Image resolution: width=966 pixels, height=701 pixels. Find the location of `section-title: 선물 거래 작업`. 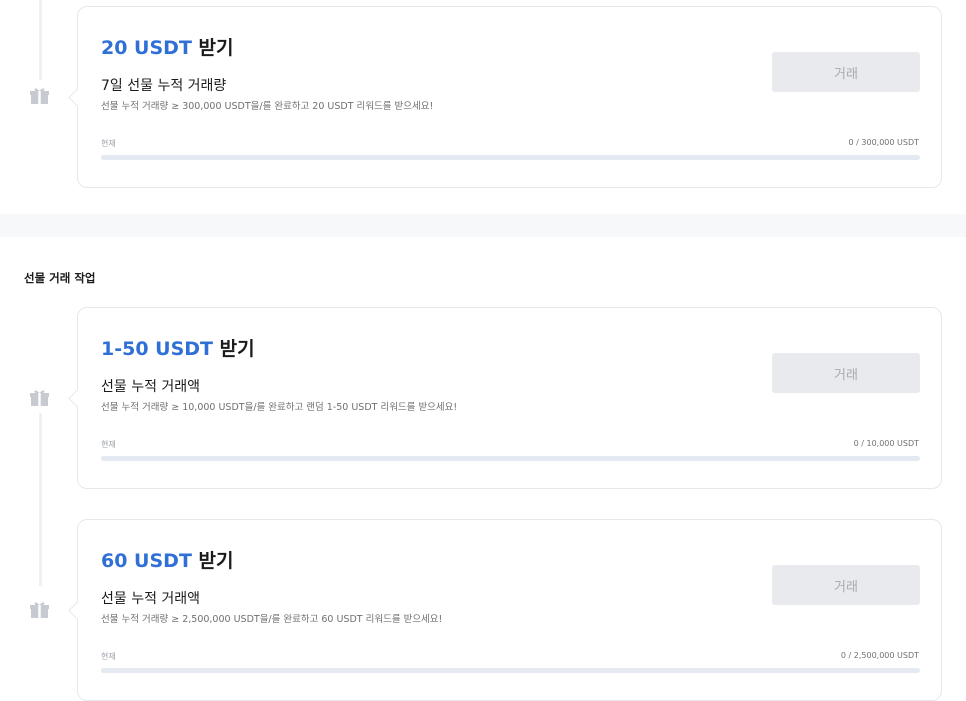

section-title: 선물 거래 작업 is located at coordinates (60, 278).